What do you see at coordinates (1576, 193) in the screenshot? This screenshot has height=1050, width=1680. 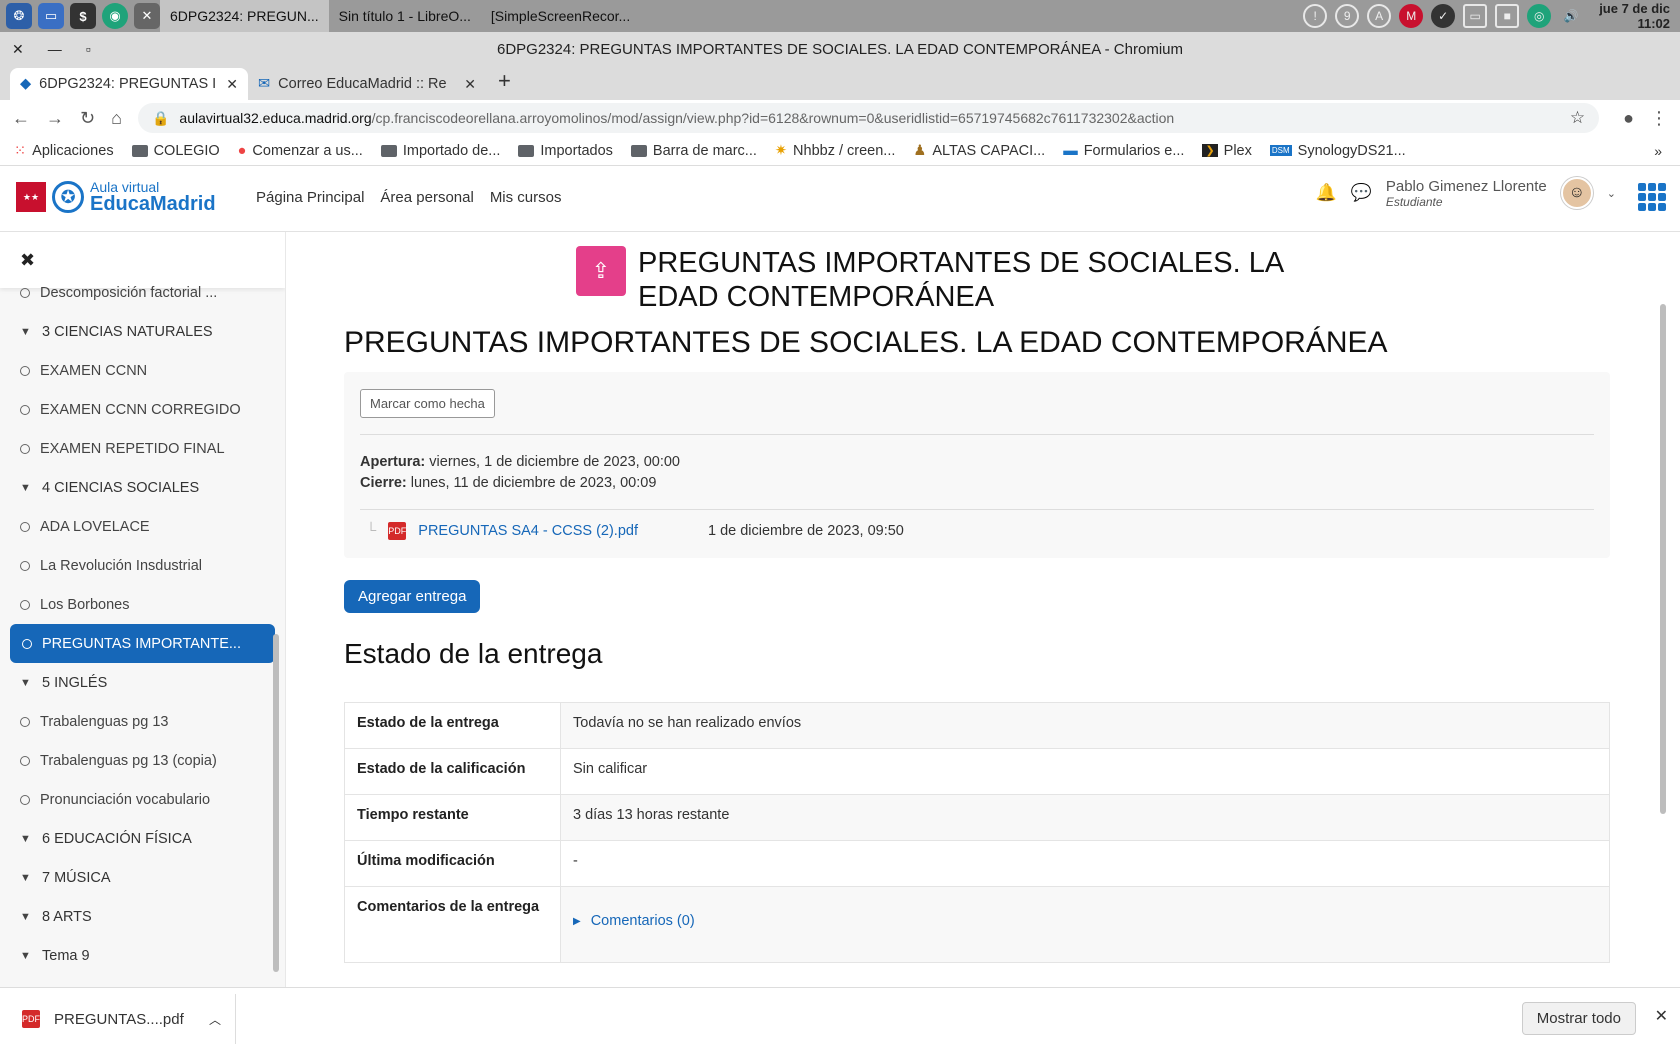 I see `avatar: ☺` at bounding box center [1576, 193].